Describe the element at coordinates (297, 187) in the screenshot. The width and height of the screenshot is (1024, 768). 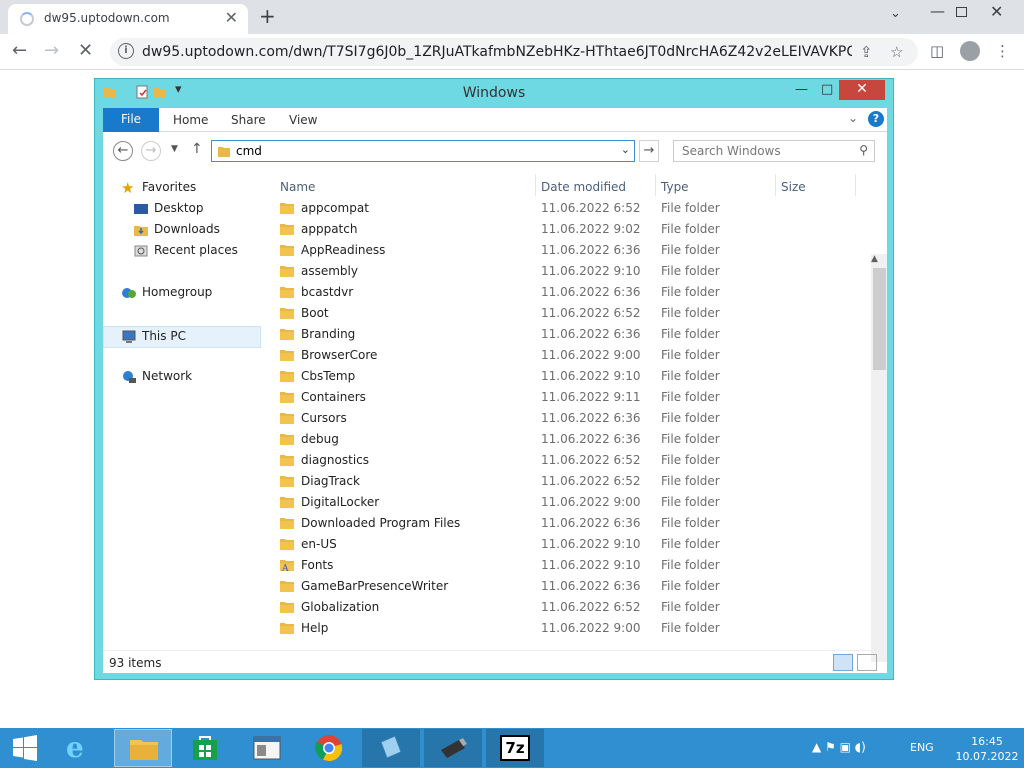
I see `column-header-name: Name` at that location.